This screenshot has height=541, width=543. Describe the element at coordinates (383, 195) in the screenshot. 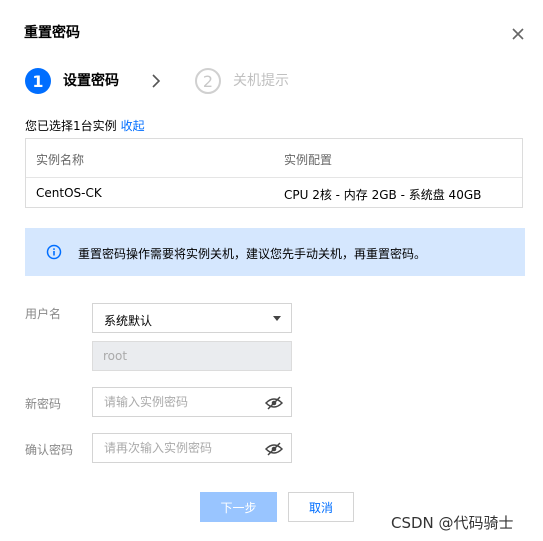

I see `table-cell-instance-config: CPU 2核 - 内存 2GB - 系统盘 40GB` at that location.